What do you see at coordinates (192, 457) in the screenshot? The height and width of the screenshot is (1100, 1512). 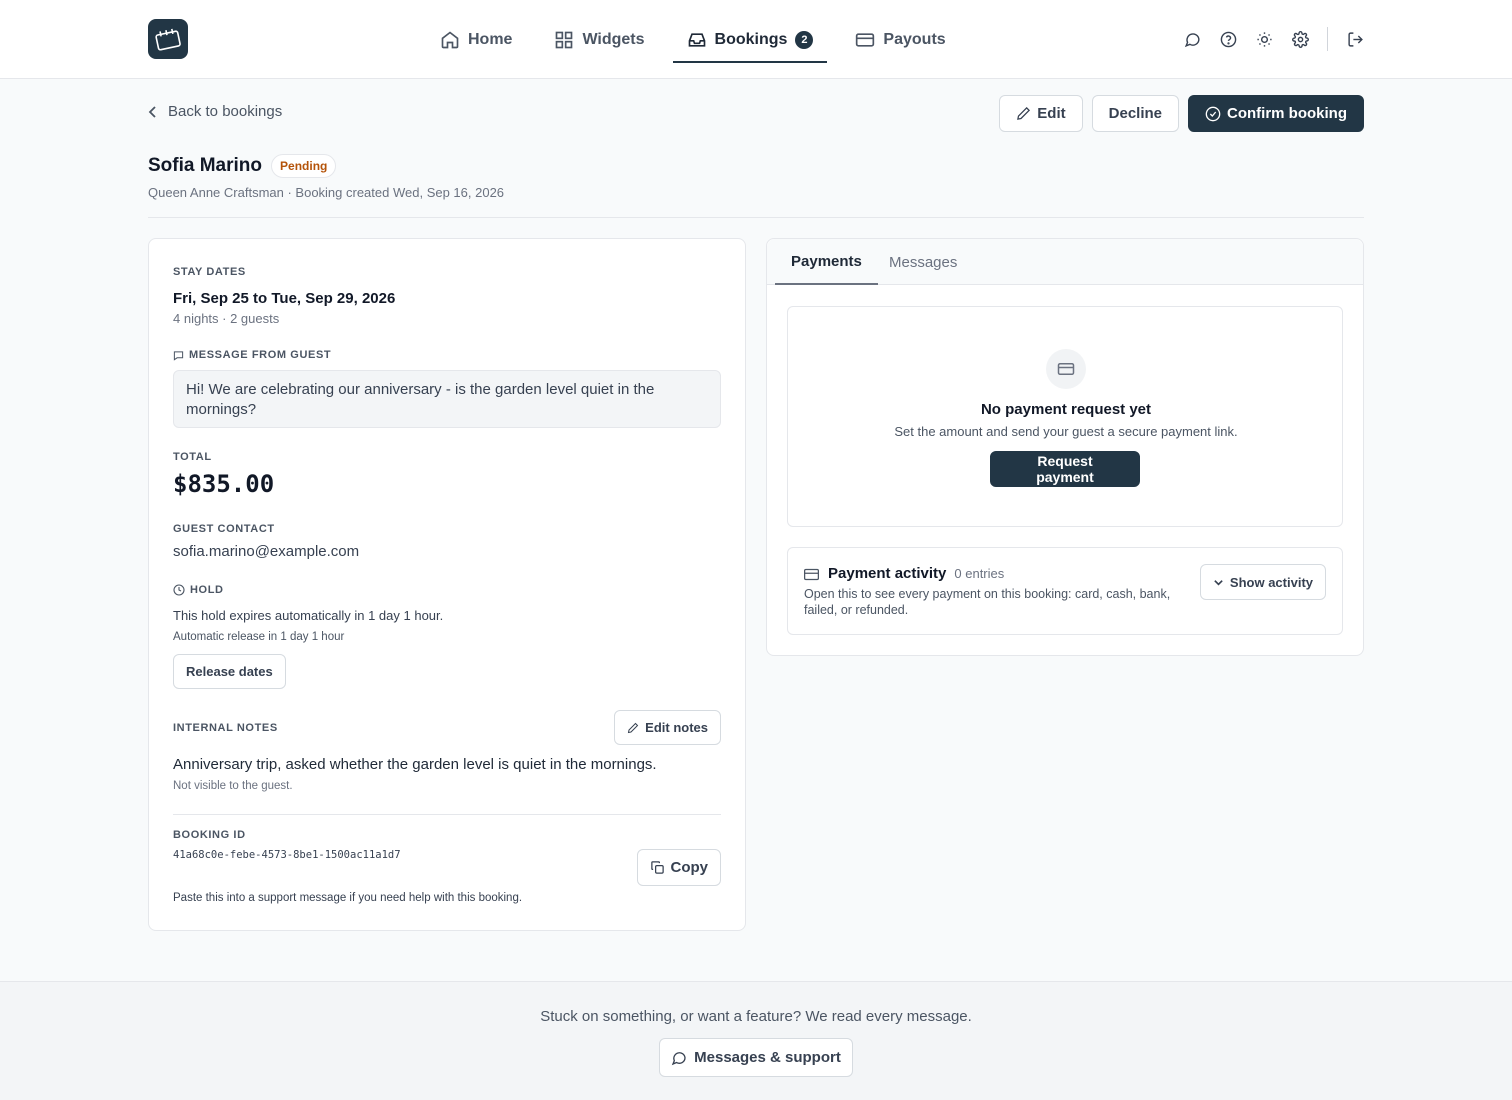 I see `total-label: Total` at bounding box center [192, 457].